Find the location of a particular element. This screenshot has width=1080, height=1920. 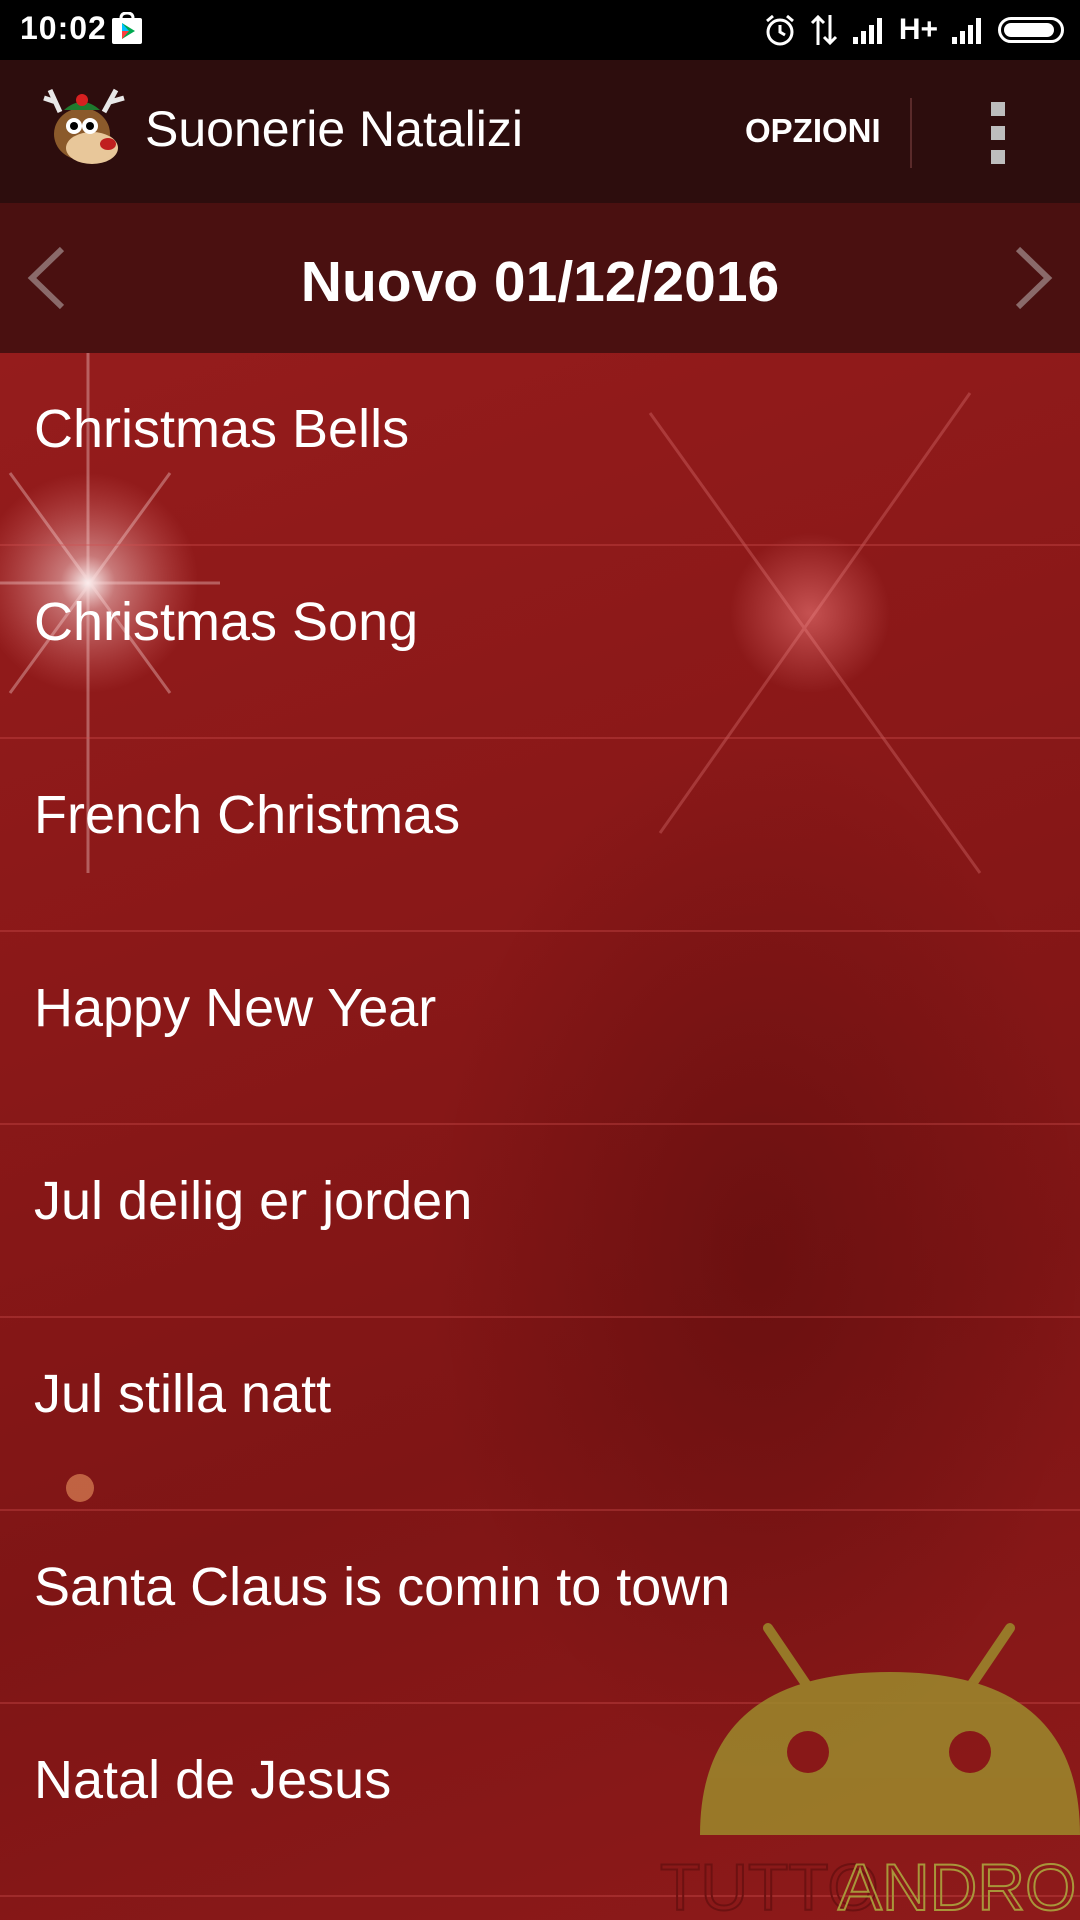

list-item-label: Natal de Jesus is located at coordinates (213, 1780).